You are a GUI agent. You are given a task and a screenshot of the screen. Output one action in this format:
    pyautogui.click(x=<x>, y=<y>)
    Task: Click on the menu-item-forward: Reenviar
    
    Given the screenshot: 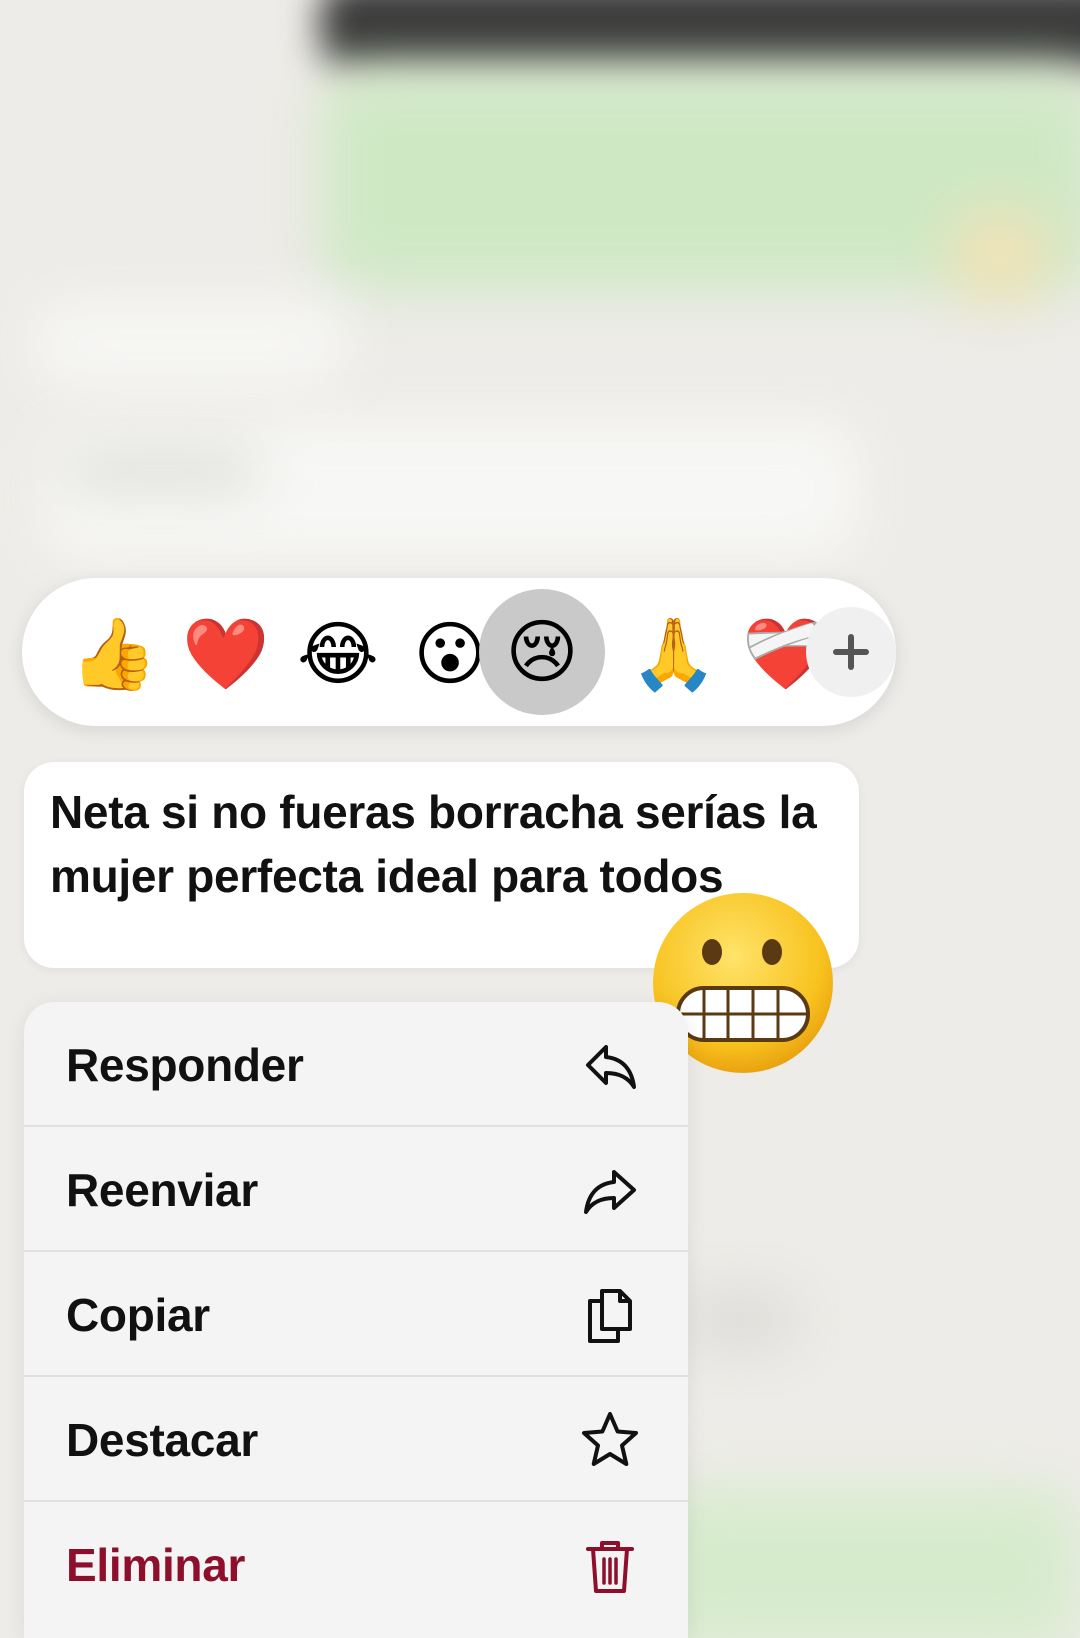 What is the action you would take?
    pyautogui.click(x=356, y=1189)
    